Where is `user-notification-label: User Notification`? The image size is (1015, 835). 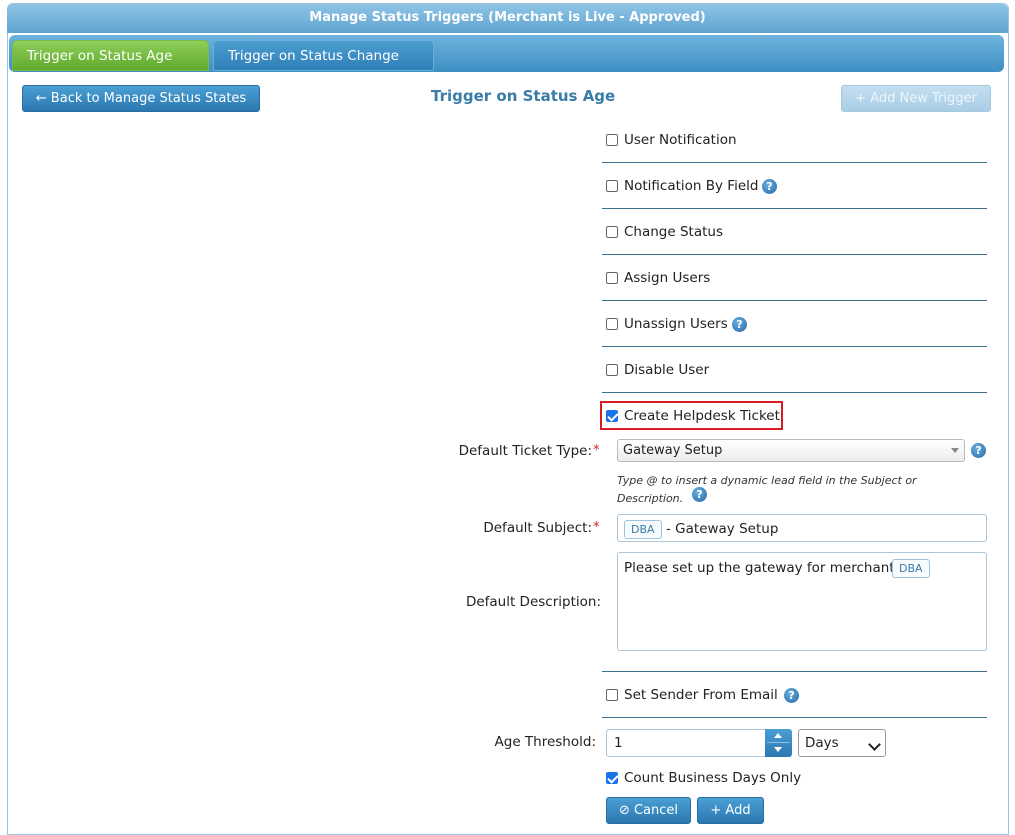
user-notification-label: User Notification is located at coordinates (680, 140).